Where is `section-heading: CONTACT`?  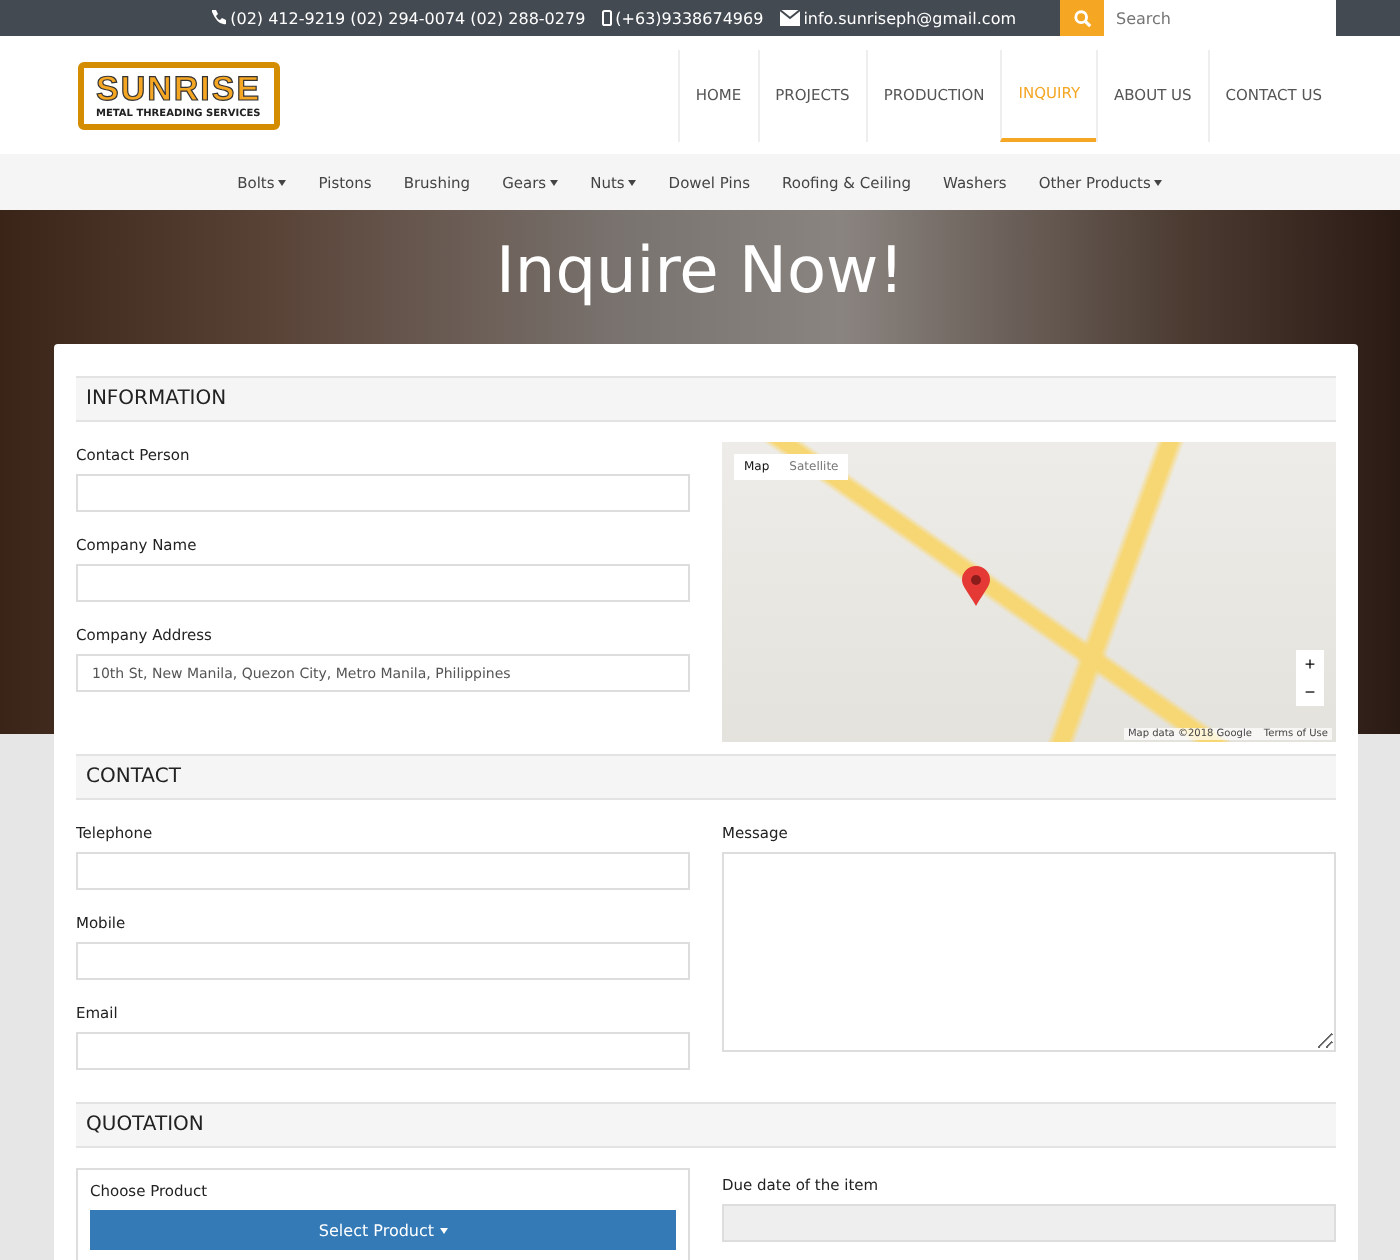 section-heading: CONTACT is located at coordinates (706, 777).